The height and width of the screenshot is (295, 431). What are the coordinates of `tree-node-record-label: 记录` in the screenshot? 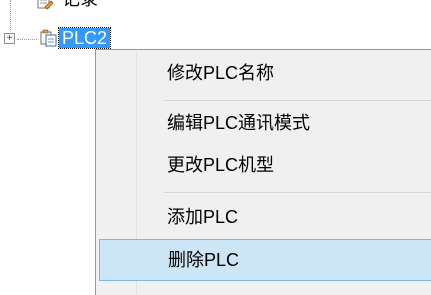 It's located at (80, 4).